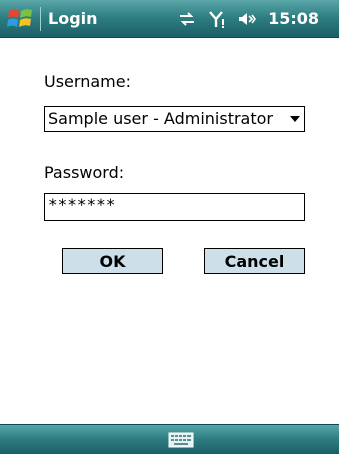 This screenshot has height=454, width=339. Describe the element at coordinates (254, 261) in the screenshot. I see `cancel-button: Cancel` at that location.